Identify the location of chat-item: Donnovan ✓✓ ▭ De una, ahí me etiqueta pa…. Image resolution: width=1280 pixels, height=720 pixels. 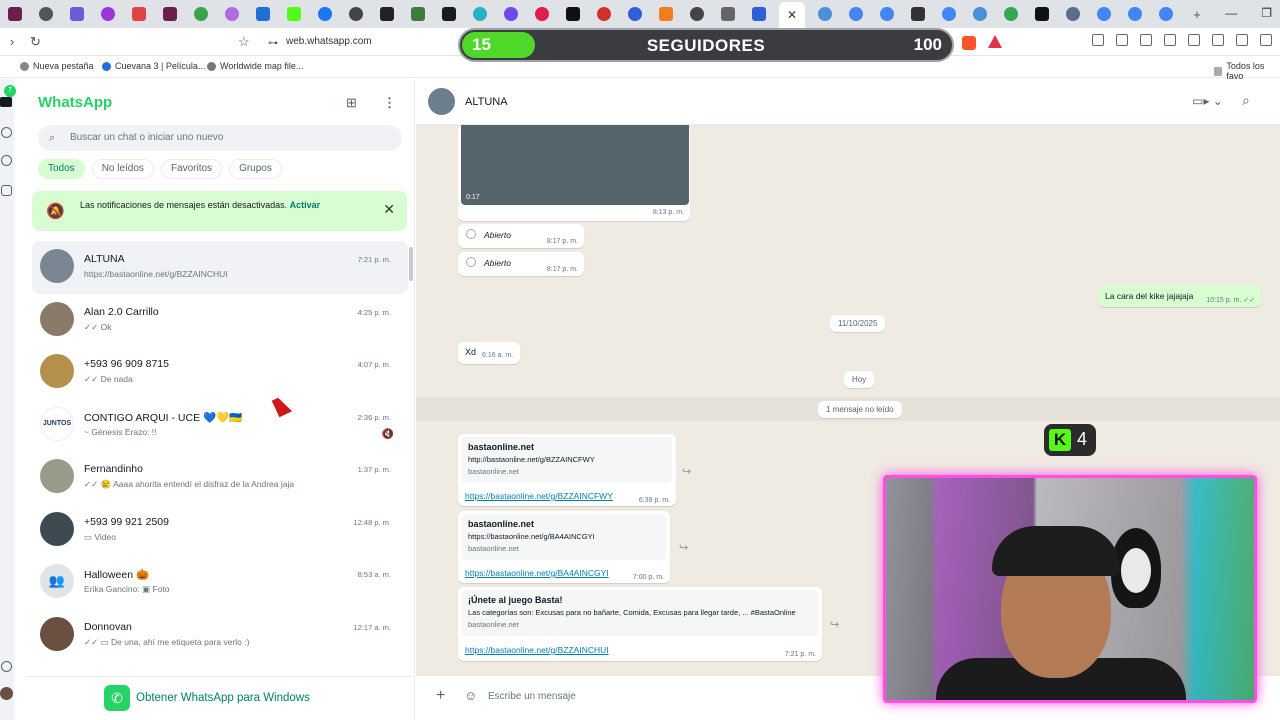
(220, 635).